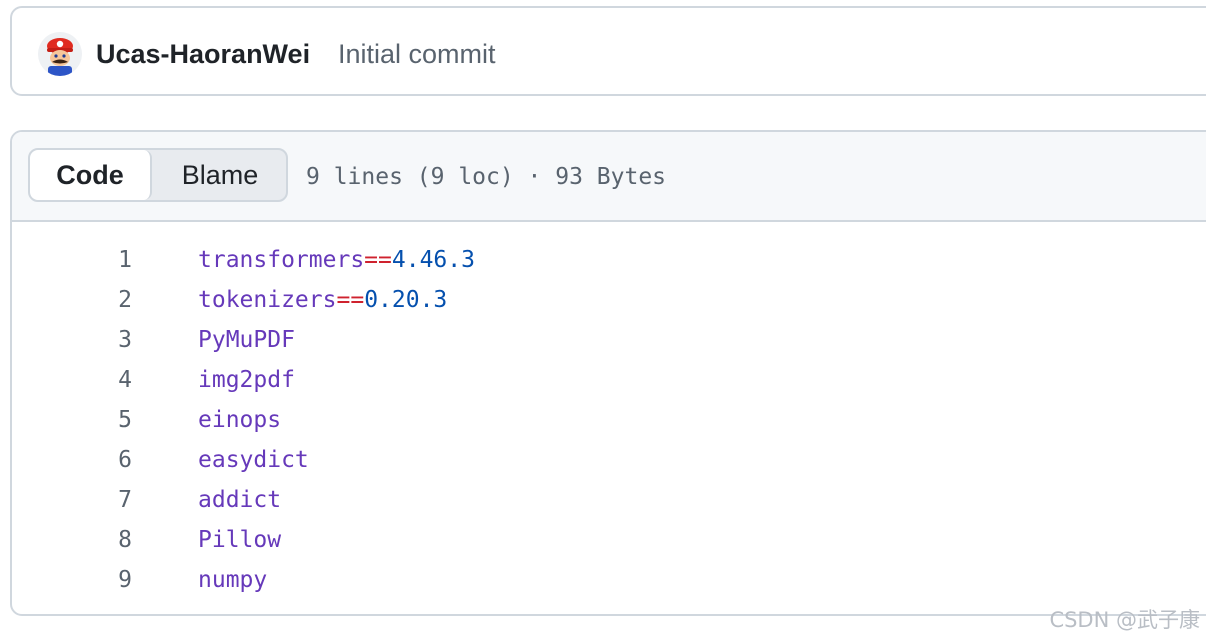 Image resolution: width=1206 pixels, height=640 pixels. What do you see at coordinates (107, 340) in the screenshot?
I see `line-number: 3` at bounding box center [107, 340].